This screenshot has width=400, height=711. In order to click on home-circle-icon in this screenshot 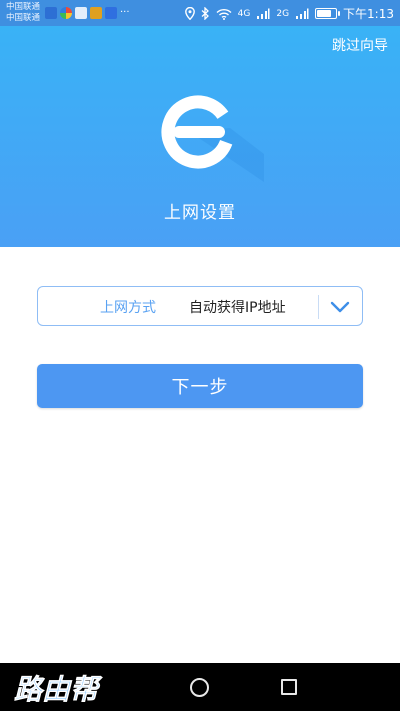, I will do `click(199, 687)`.